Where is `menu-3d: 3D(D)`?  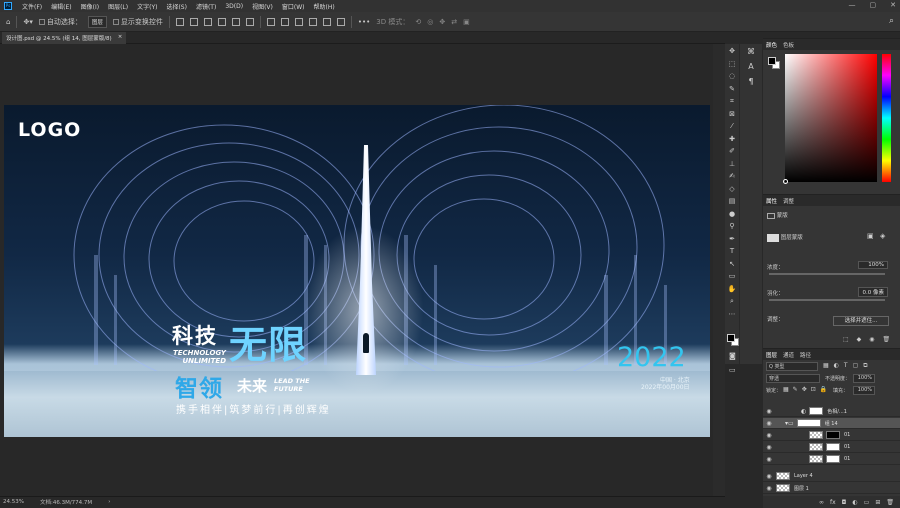 menu-3d: 3D(D) is located at coordinates (234, 6).